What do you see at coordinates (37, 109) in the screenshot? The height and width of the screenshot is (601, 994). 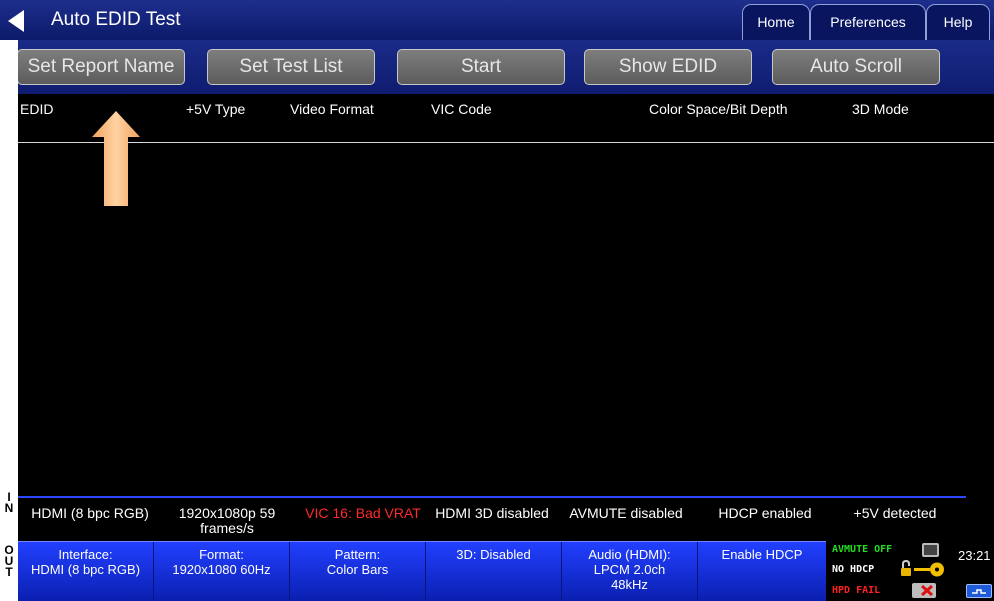 I see `column-edid: EDID` at bounding box center [37, 109].